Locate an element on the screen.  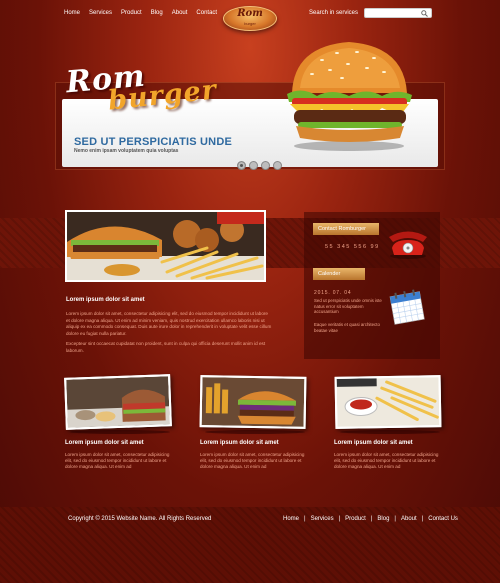
banner-subtitle: Nemo enim ipsam voluptatem quia voluptas is located at coordinates (126, 151).